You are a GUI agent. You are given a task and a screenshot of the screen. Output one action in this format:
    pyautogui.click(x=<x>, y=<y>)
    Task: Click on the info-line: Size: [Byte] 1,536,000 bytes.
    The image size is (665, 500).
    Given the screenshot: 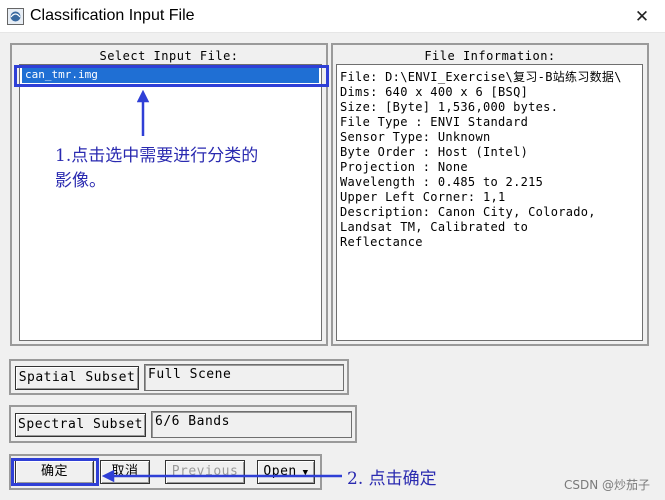 What is the action you would take?
    pyautogui.click(x=449, y=107)
    